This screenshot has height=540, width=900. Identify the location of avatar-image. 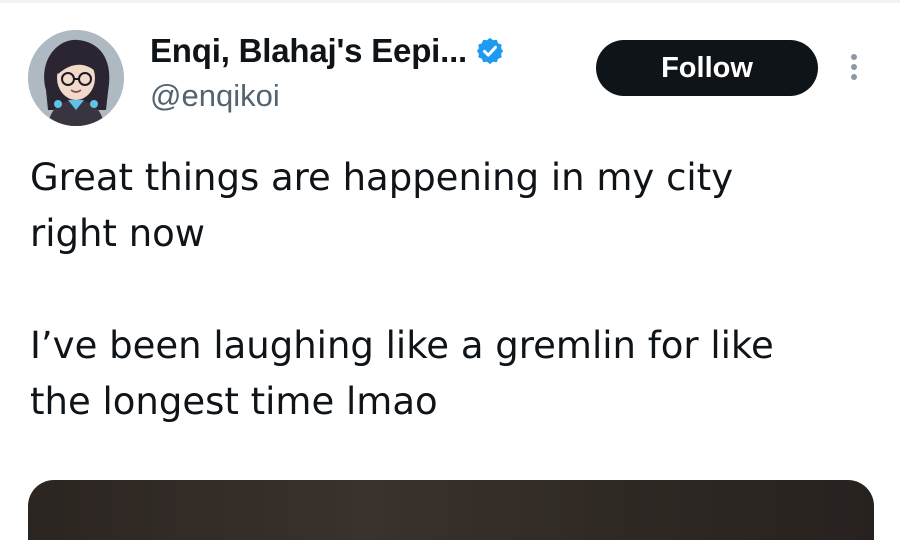
(76, 78).